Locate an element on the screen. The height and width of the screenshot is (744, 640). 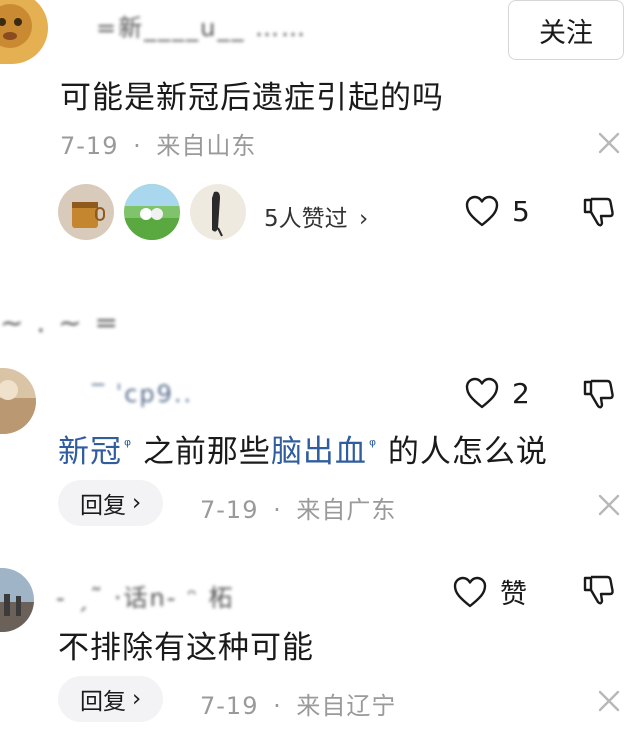
like-count: 2 is located at coordinates (521, 393).